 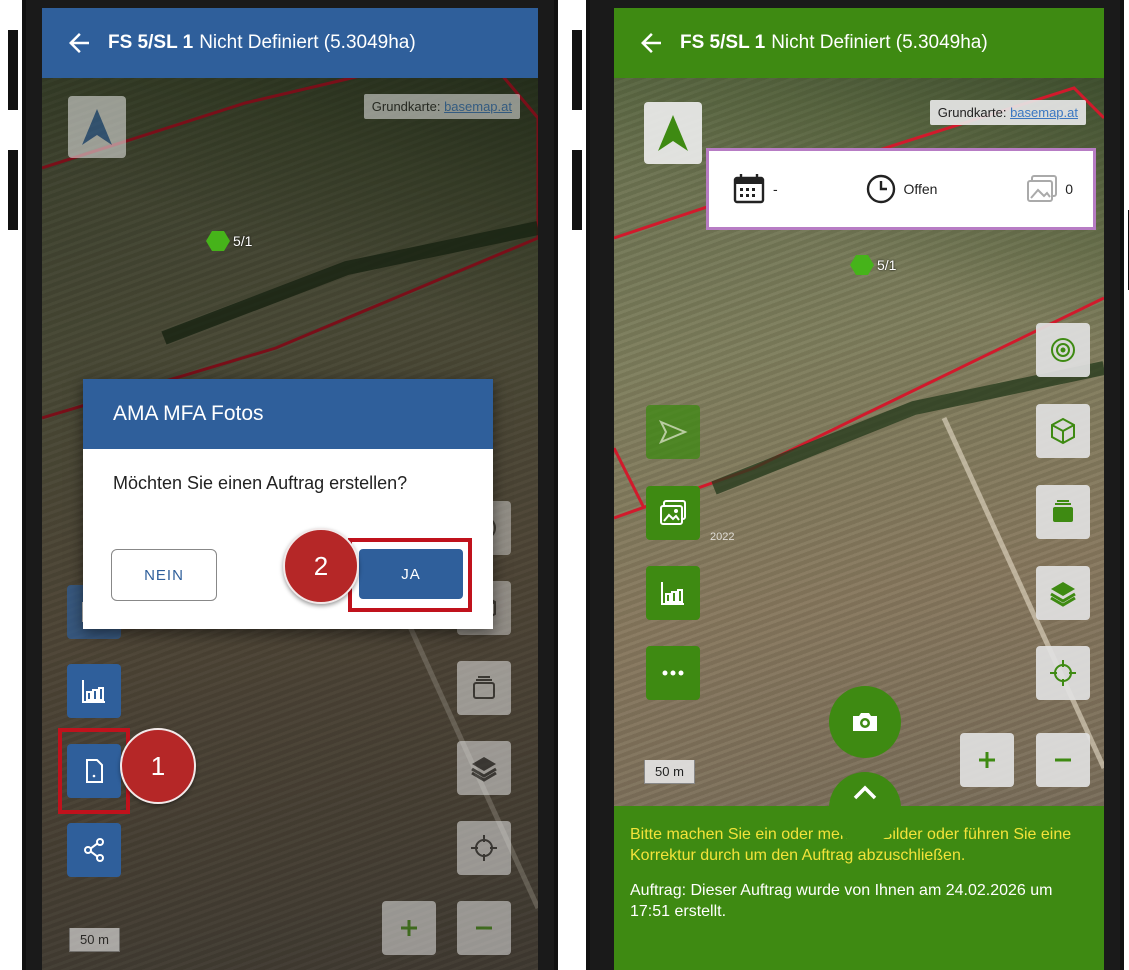 I want to click on year-label: 2022, so click(x=722, y=537).